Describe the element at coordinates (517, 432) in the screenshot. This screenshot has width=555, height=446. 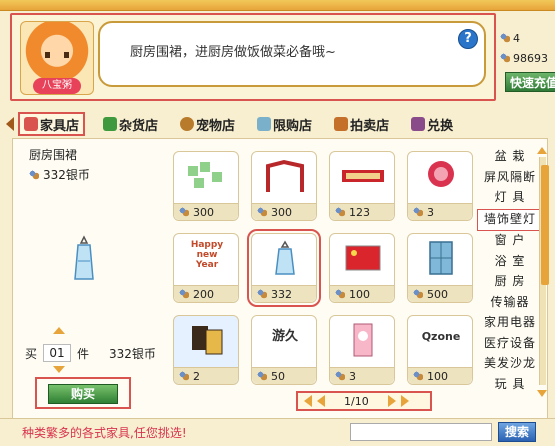
I see `search-button: 搜索` at that location.